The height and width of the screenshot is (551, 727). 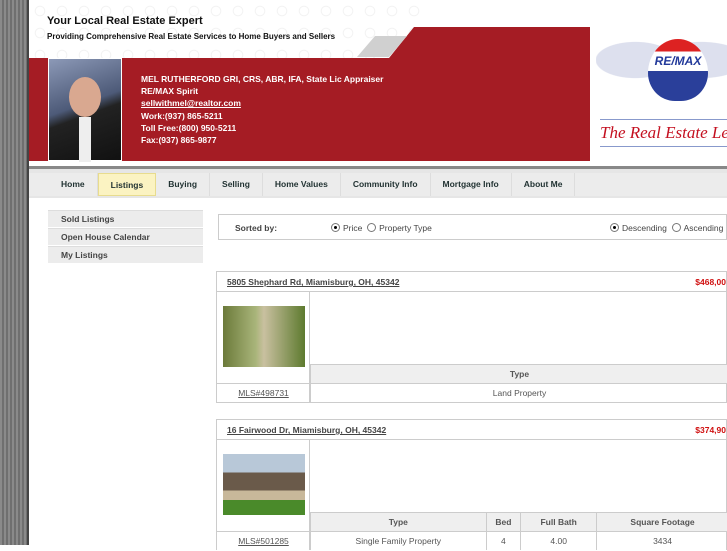 I want to click on sort-price-label: Price, so click(x=352, y=228).